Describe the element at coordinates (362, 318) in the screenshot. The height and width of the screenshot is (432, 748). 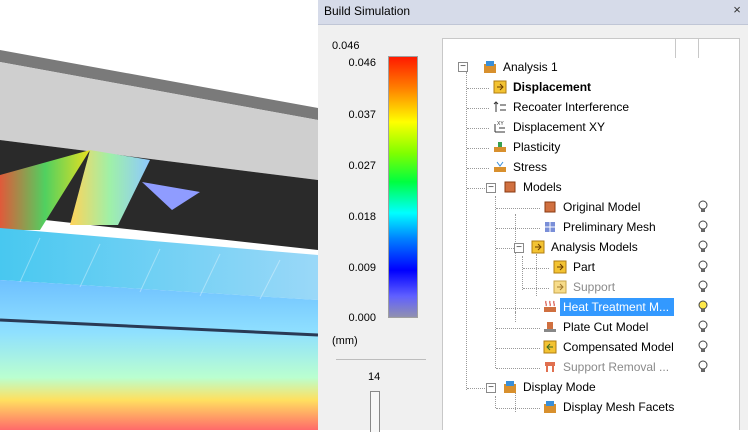
I see `legend-tick: 0.000` at that location.